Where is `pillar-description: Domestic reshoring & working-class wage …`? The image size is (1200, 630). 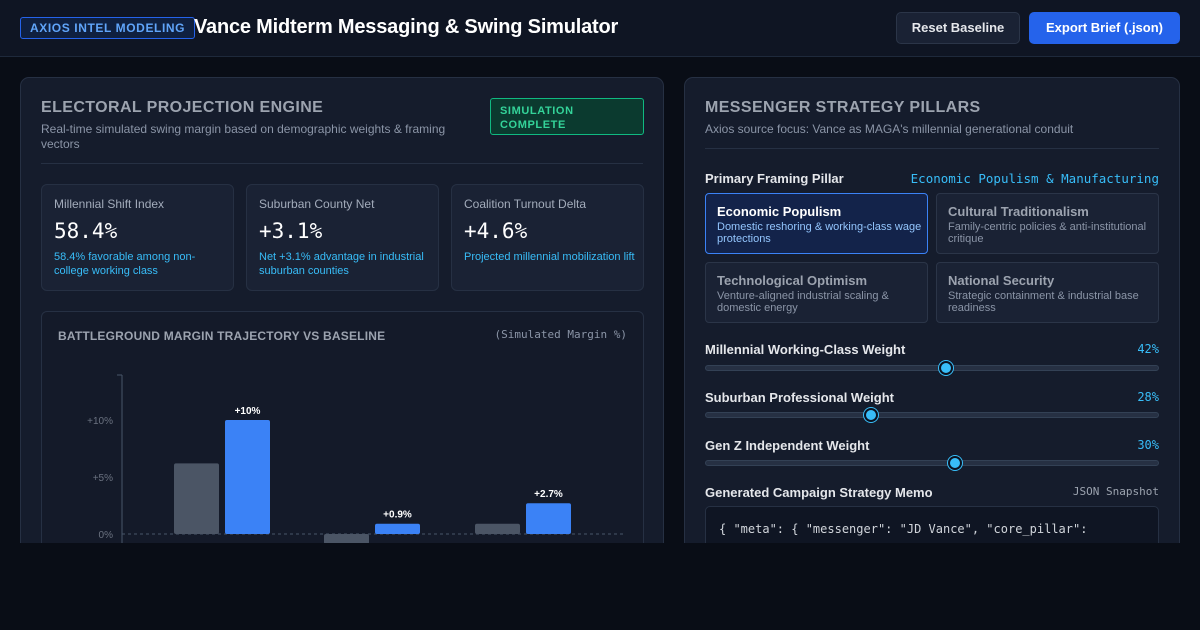
pillar-description: Domestic reshoring & working-class wage … is located at coordinates (819, 233).